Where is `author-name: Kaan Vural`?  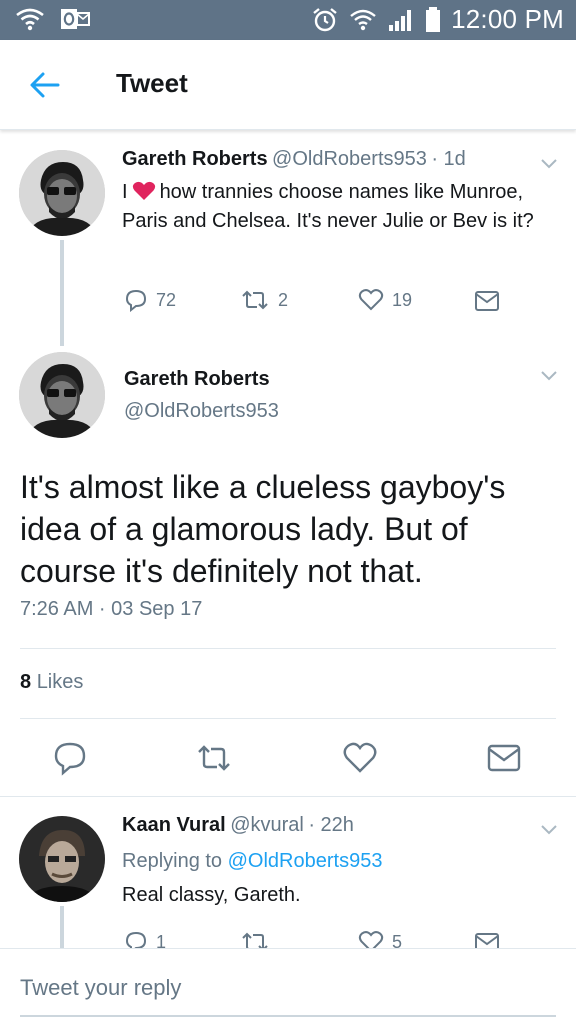 author-name: Kaan Vural is located at coordinates (174, 825).